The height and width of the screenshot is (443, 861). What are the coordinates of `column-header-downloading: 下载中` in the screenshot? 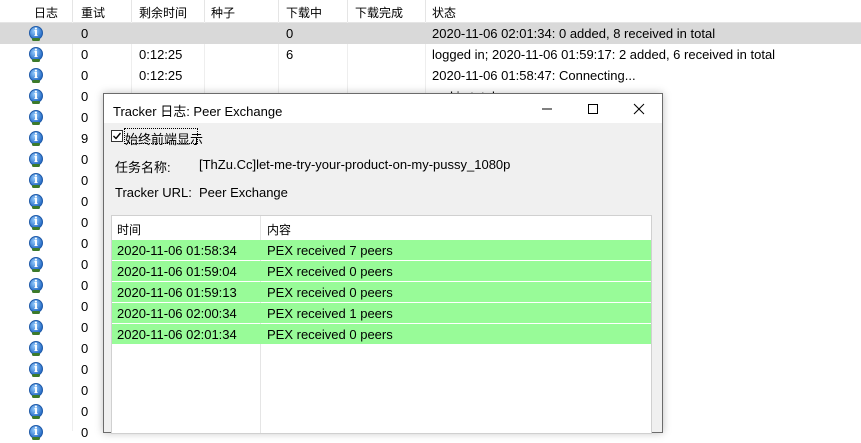 It's located at (304, 12).